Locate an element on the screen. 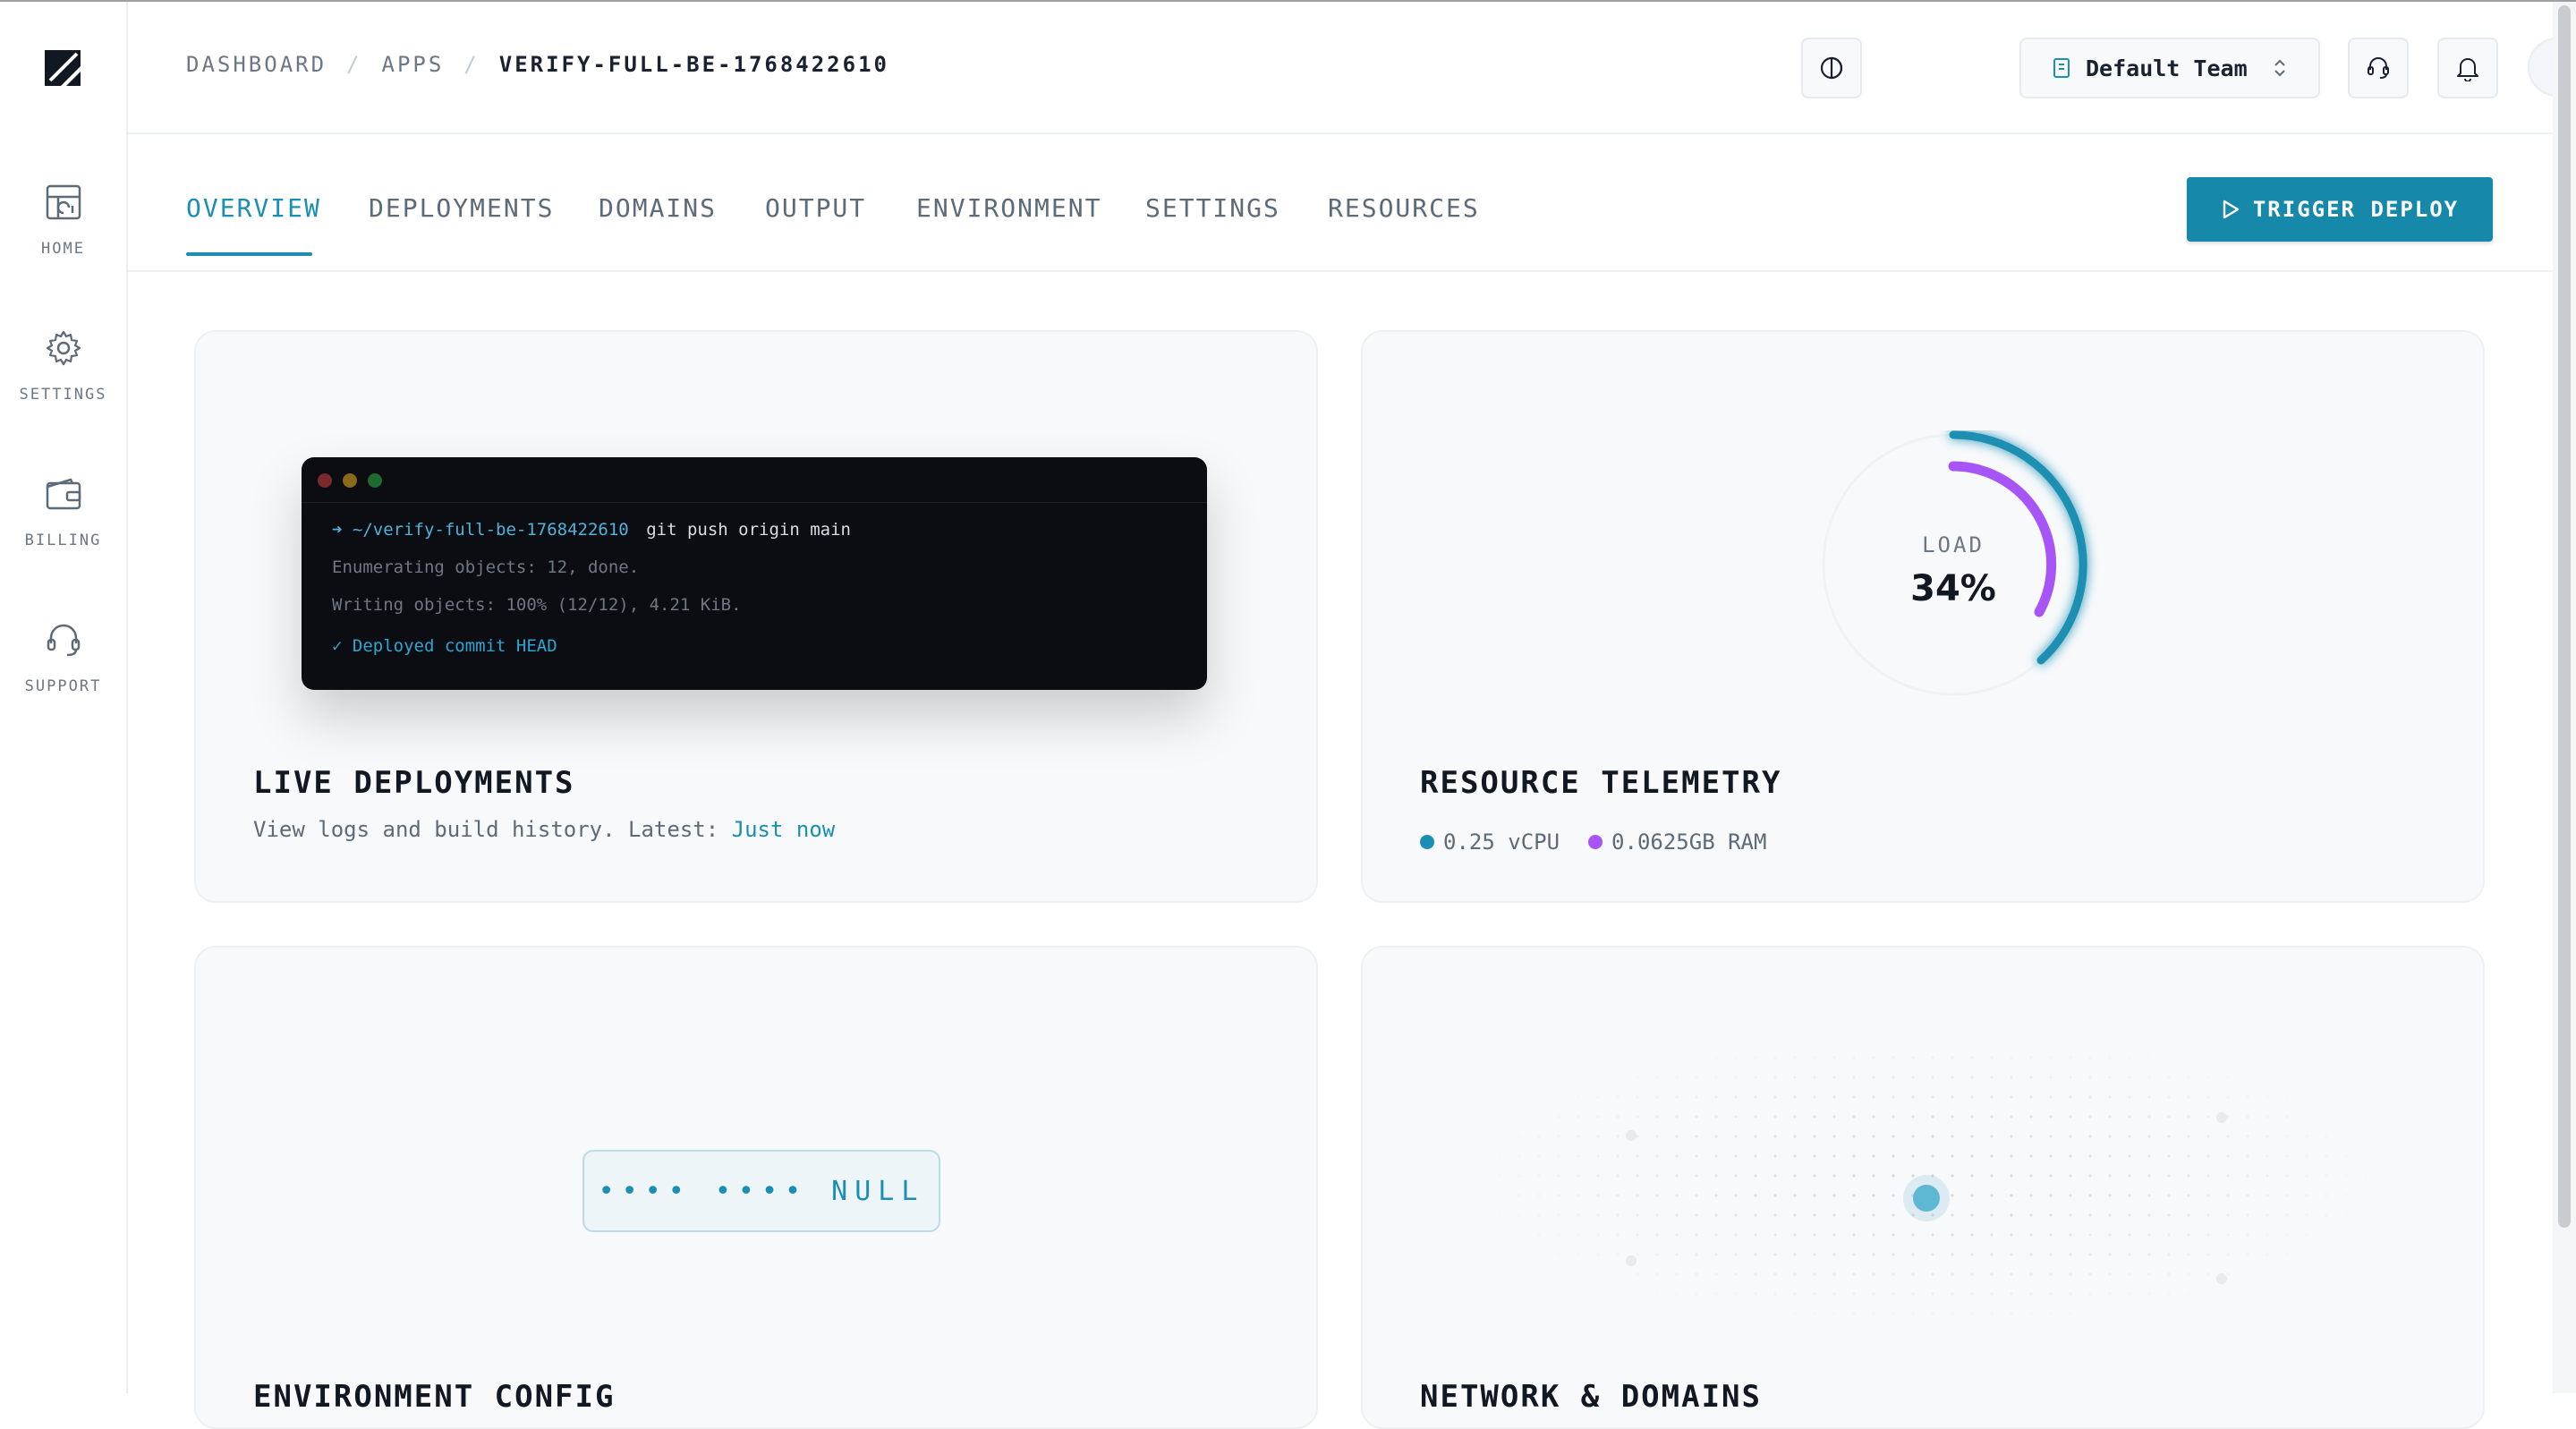 This screenshot has width=2576, height=1429. sidebar-item-settings: SETTINGS is located at coordinates (63, 366).